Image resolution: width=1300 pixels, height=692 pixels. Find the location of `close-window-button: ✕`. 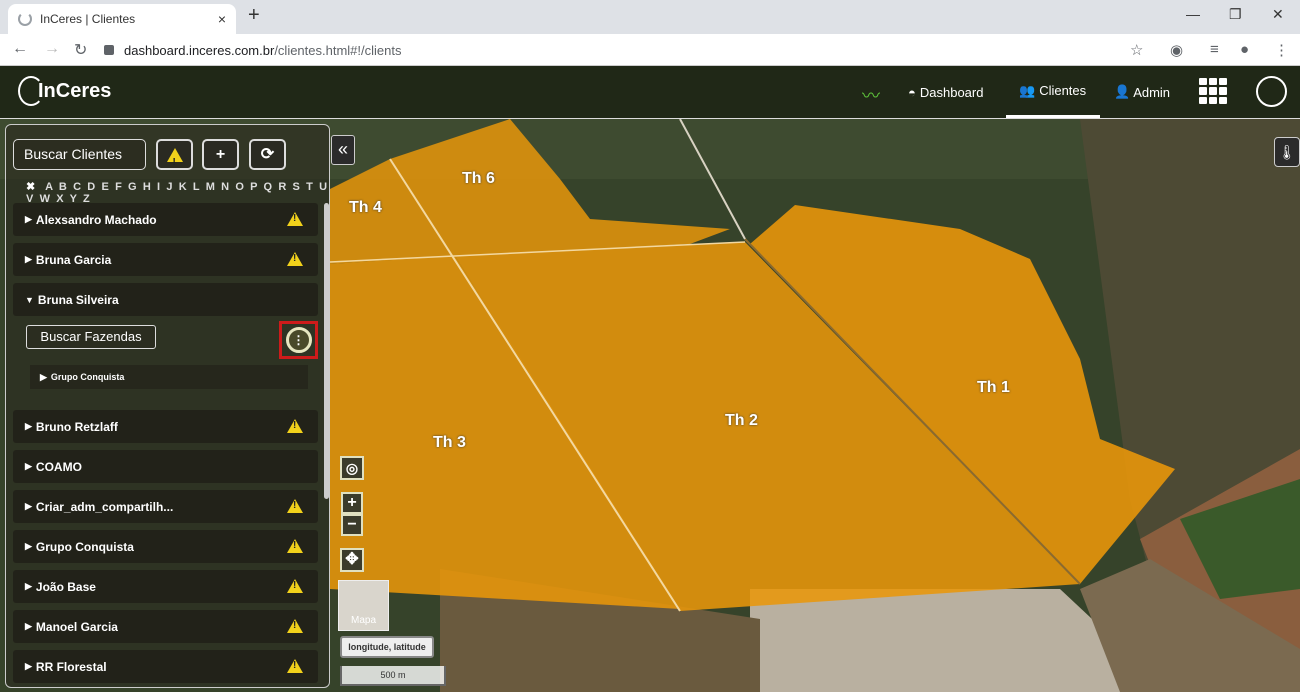

close-window-button: ✕ is located at coordinates (1278, 14).